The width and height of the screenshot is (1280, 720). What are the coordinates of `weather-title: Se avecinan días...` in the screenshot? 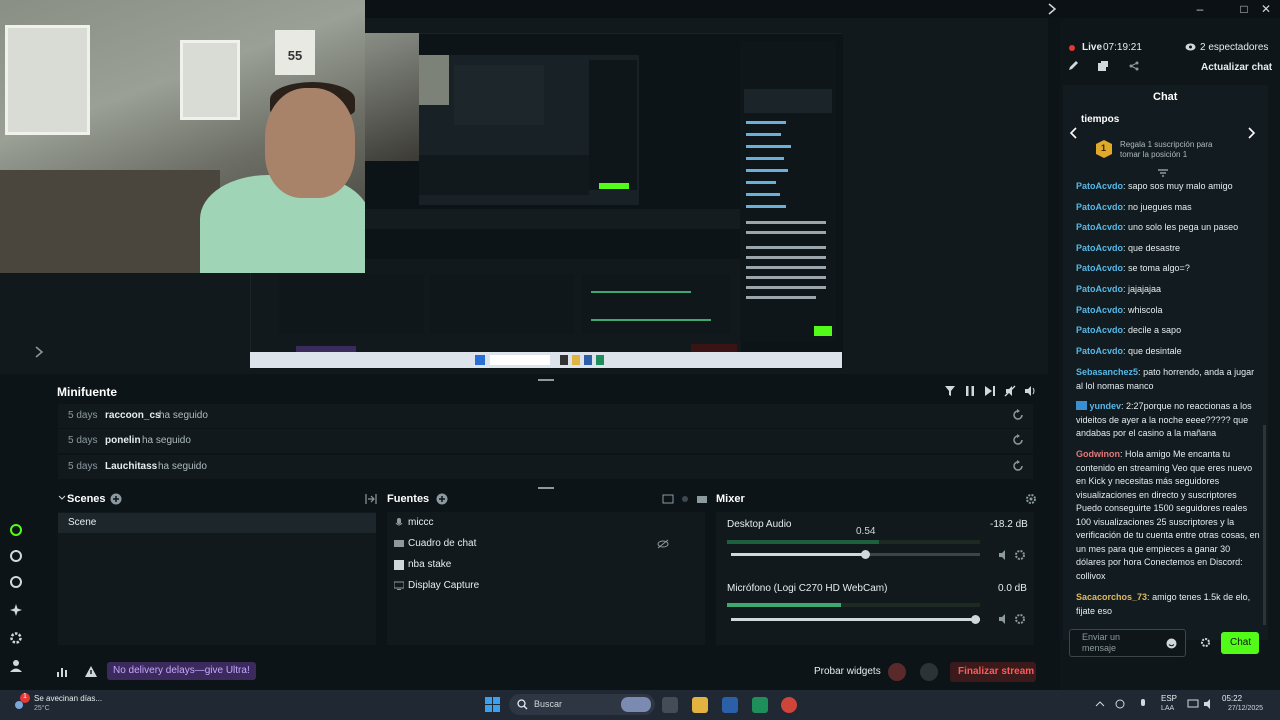 It's located at (68, 698).